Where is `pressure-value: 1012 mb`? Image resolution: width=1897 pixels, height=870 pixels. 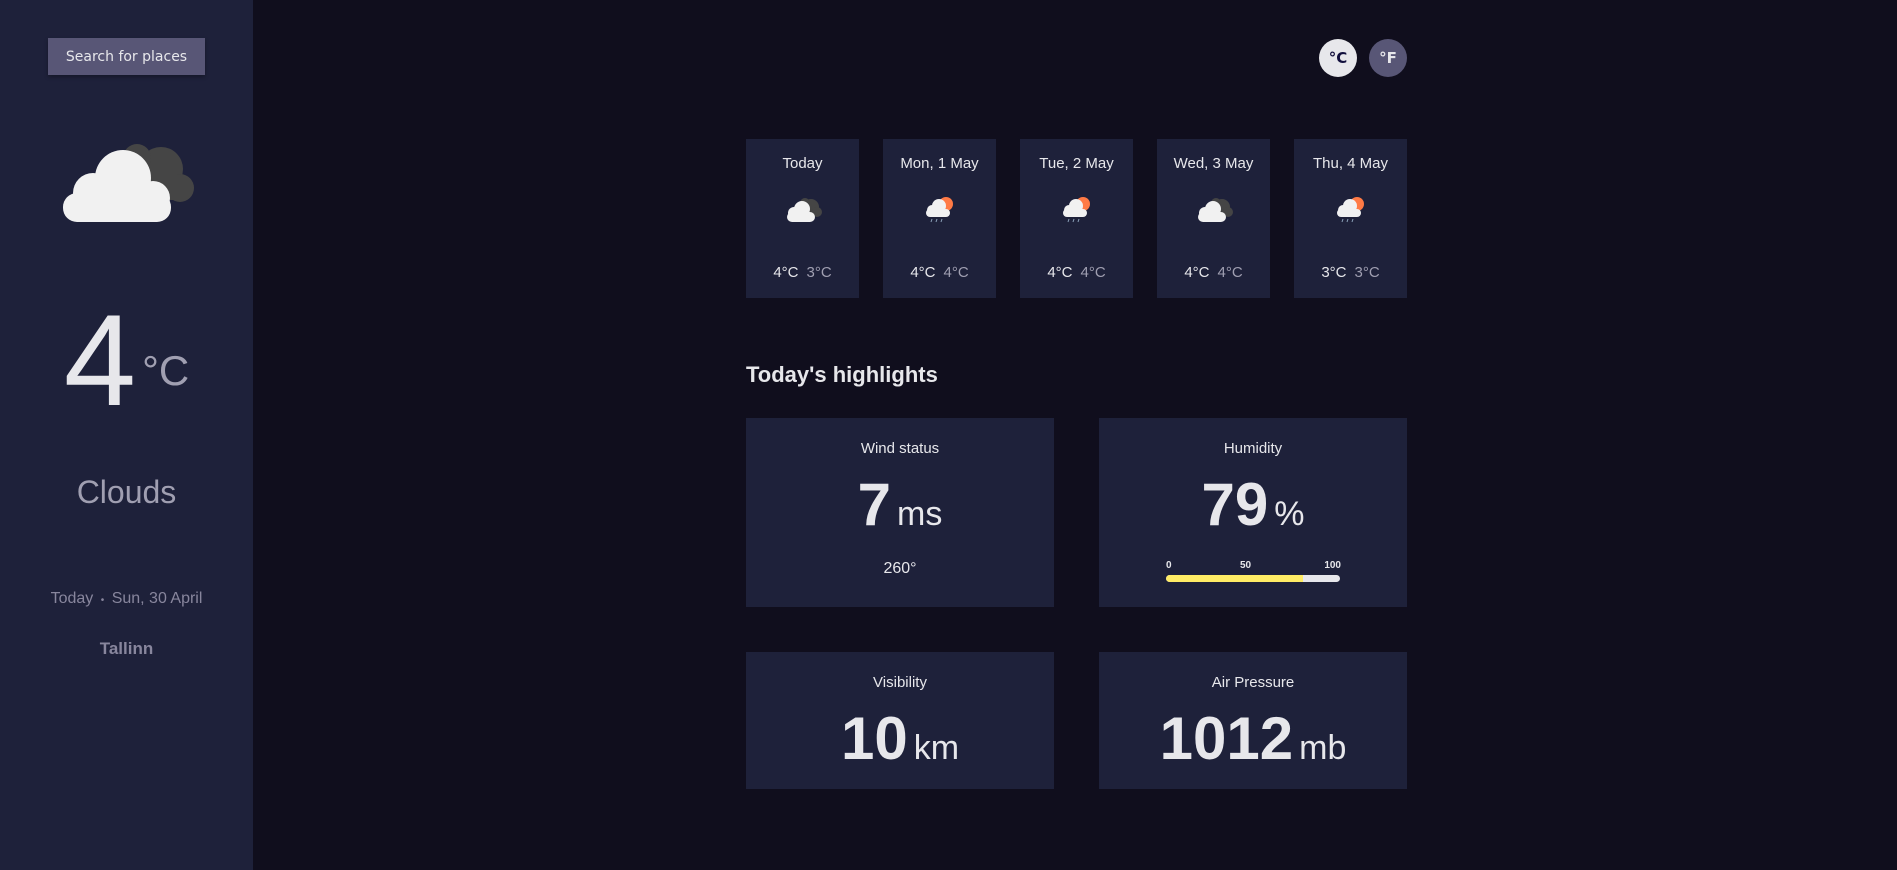 pressure-value: 1012 mb is located at coordinates (1253, 738).